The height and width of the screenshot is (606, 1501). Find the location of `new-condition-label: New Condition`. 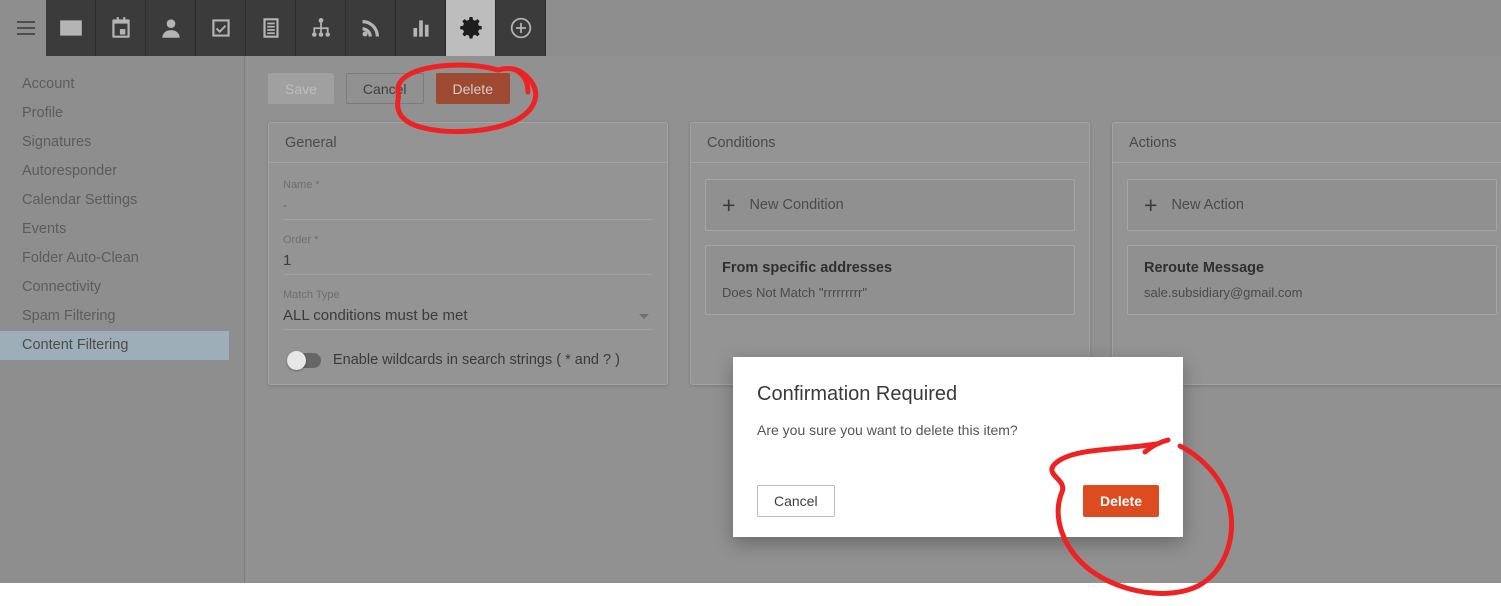

new-condition-label: New Condition is located at coordinates (796, 205).